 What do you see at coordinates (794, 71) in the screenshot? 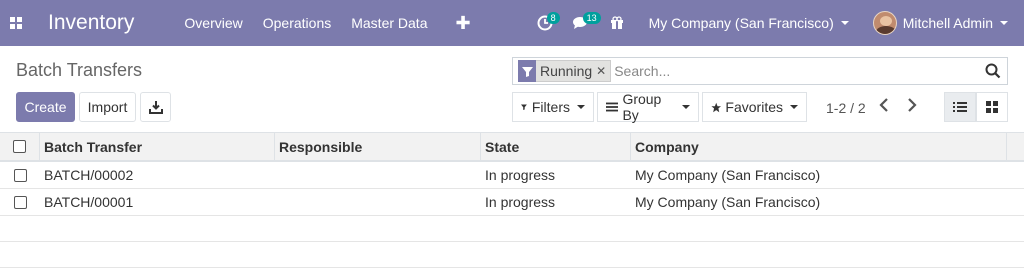
I see `search-input` at bounding box center [794, 71].